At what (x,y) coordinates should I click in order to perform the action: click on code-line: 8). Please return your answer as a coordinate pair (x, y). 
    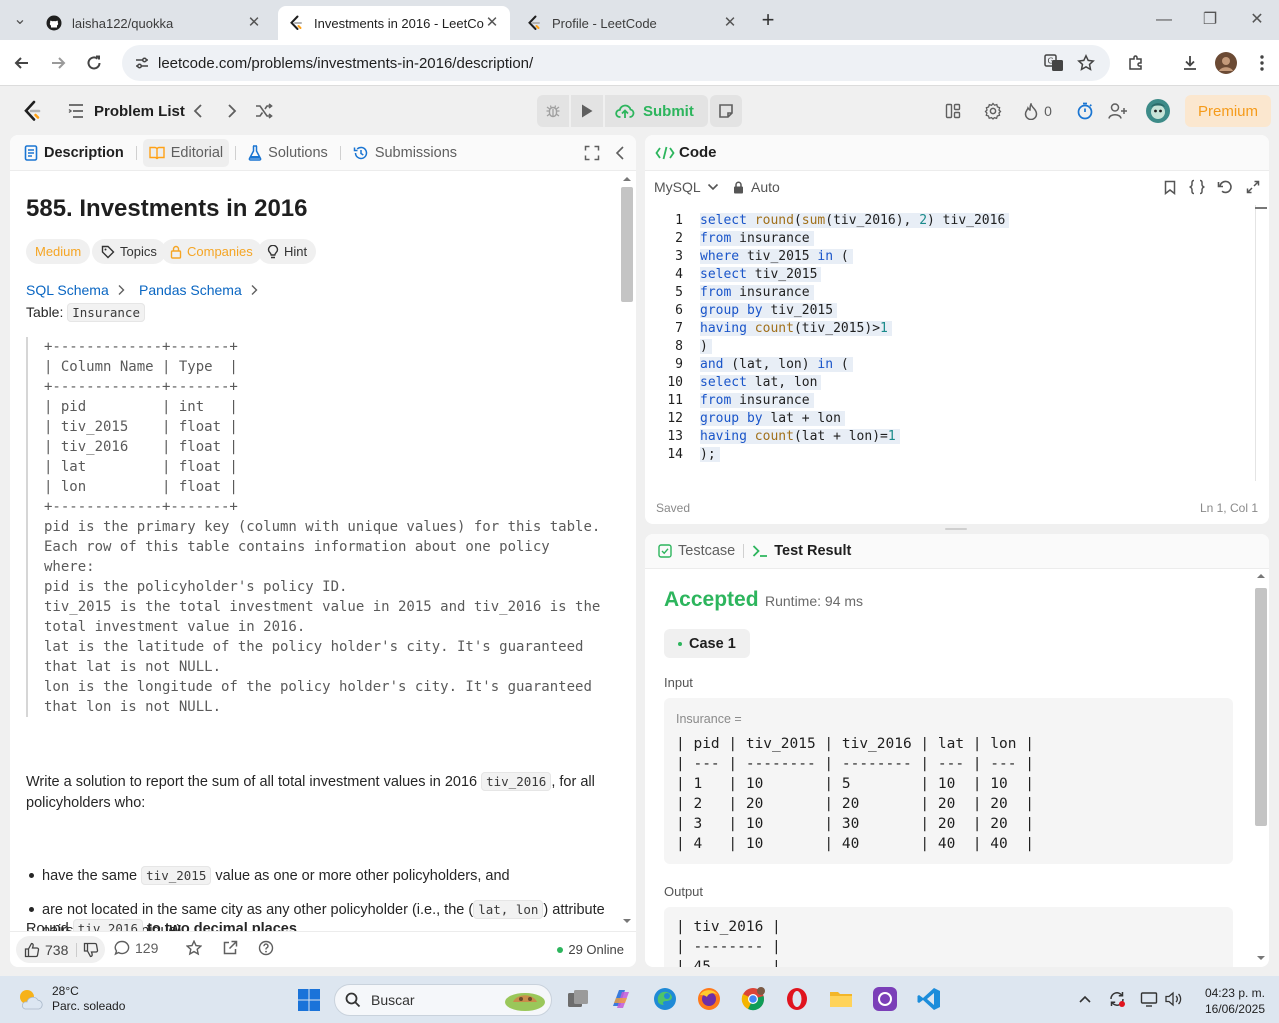
    Looking at the image, I should click on (678, 346).